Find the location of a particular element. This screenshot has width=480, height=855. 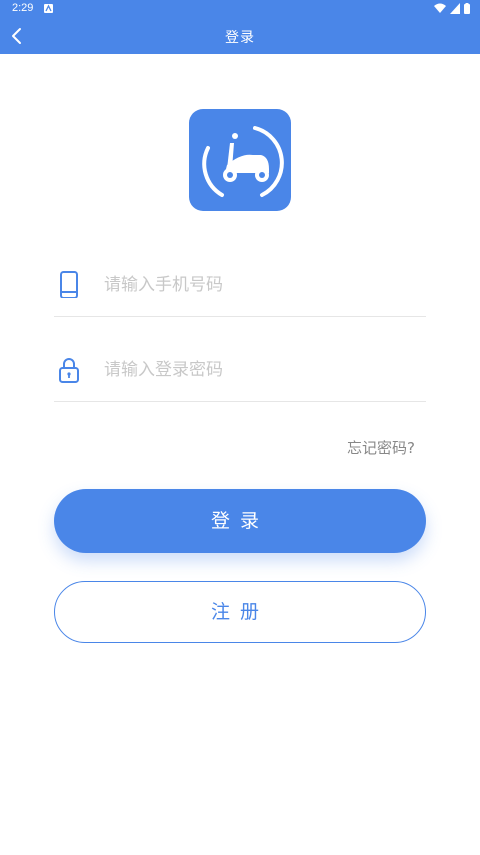

phone-field is located at coordinates (240, 286).